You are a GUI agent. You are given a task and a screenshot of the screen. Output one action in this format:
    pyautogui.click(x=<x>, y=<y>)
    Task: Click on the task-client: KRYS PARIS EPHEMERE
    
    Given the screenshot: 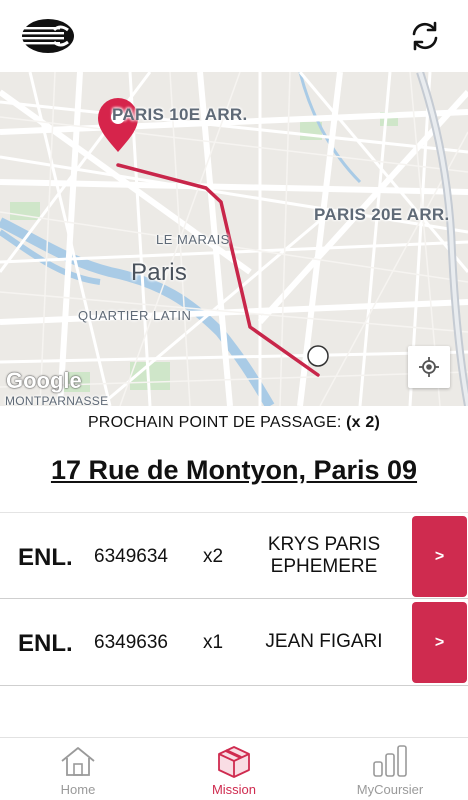 What is the action you would take?
    pyautogui.click(x=324, y=555)
    